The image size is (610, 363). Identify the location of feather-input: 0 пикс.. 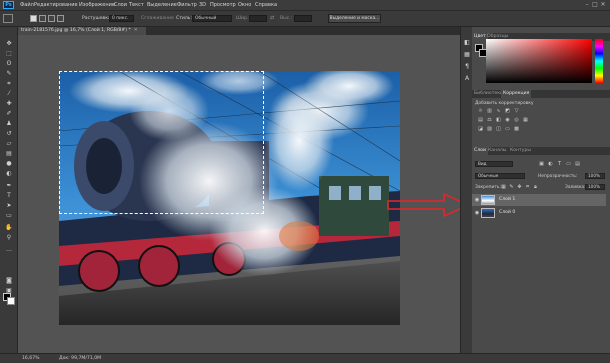
(121, 18).